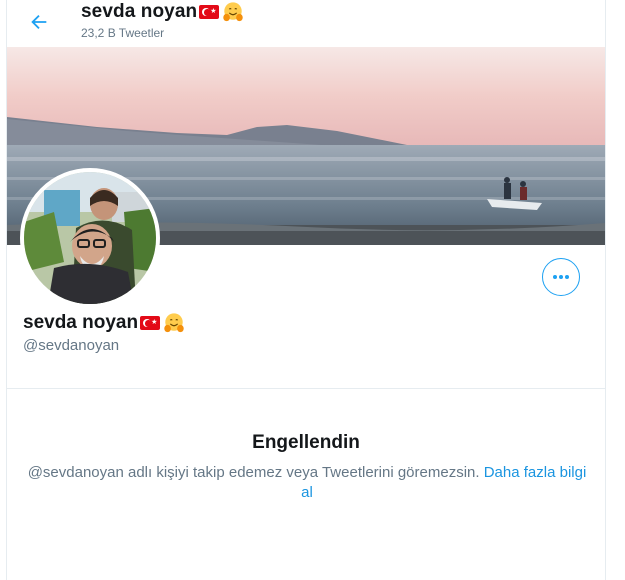 Image resolution: width=625 pixels, height=580 pixels. What do you see at coordinates (81, 322) in the screenshot?
I see `profile-name-text: sevda noyan` at bounding box center [81, 322].